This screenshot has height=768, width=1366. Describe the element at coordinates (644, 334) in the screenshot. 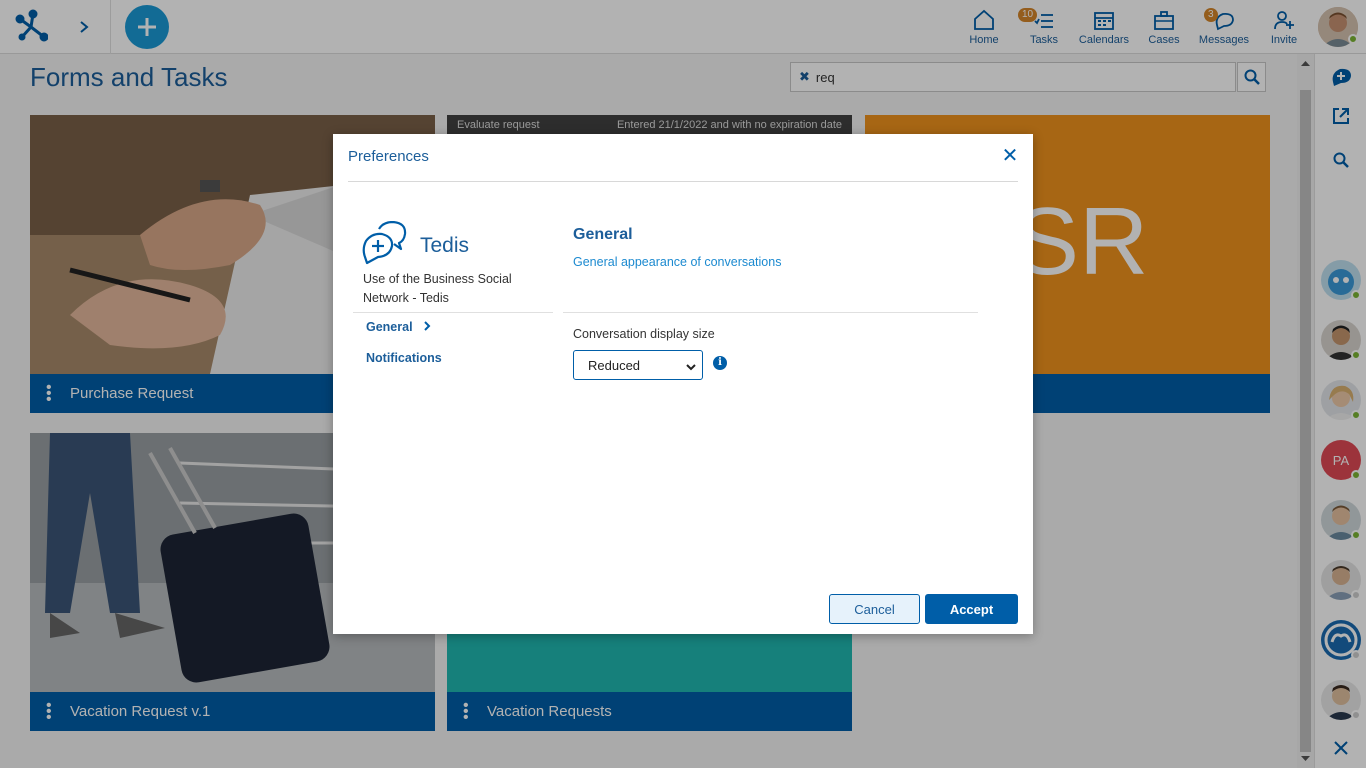

I see `field-label: Conversation display size` at that location.